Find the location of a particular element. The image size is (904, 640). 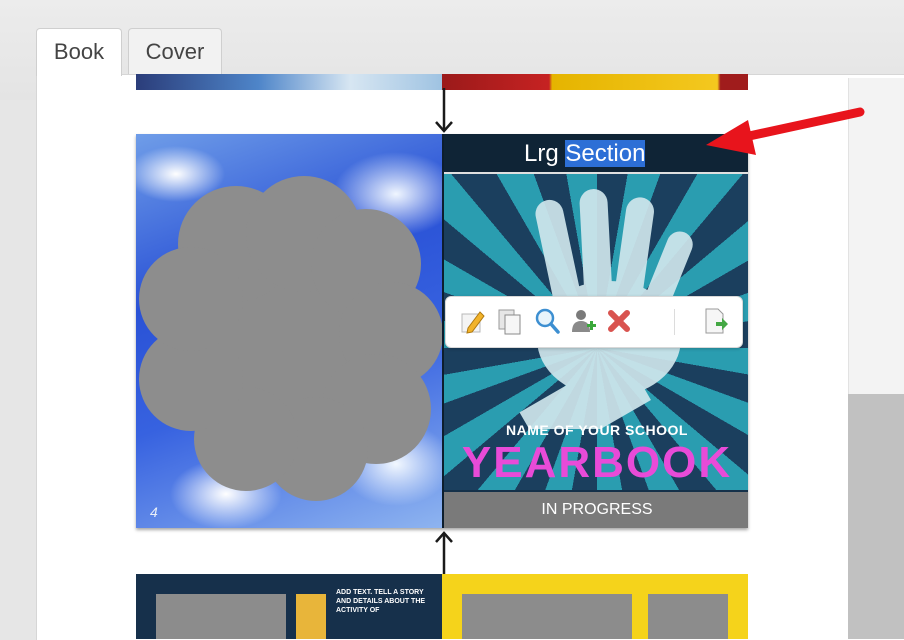

tab-cover: Cover is located at coordinates (175, 51).